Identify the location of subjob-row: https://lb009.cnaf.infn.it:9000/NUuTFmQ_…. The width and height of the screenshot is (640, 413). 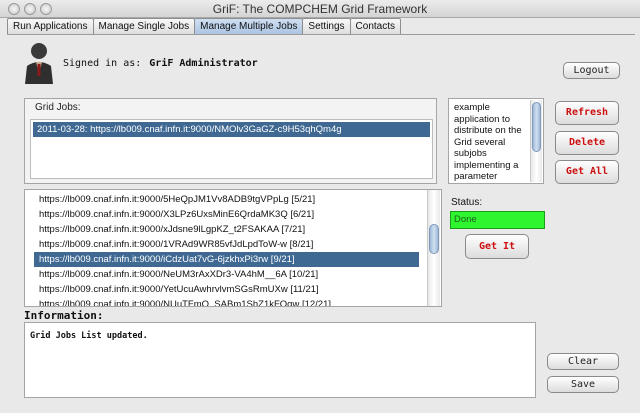
(226, 301).